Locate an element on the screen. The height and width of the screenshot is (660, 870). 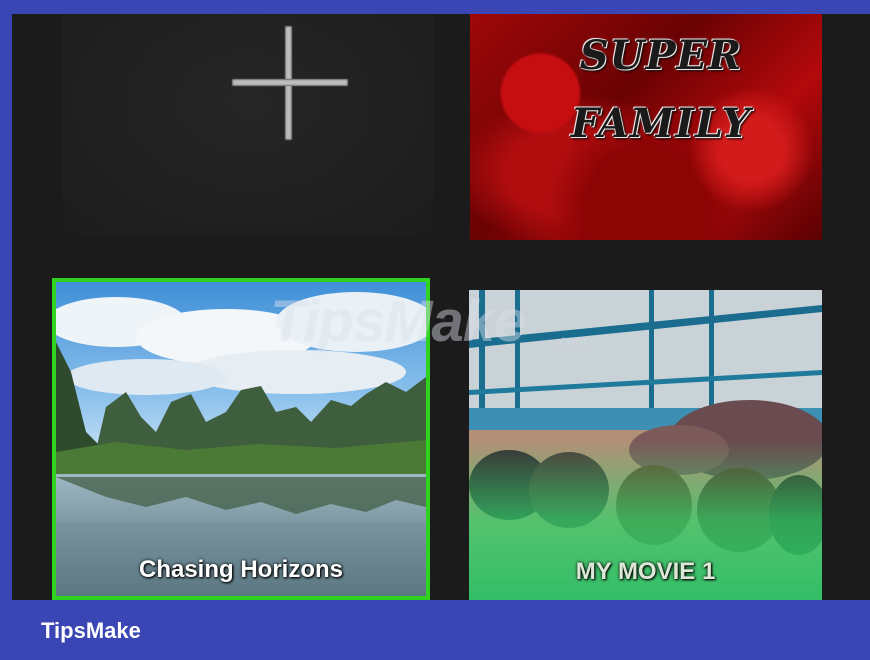
watermark-text: TipsMake is located at coordinates (398, 321).